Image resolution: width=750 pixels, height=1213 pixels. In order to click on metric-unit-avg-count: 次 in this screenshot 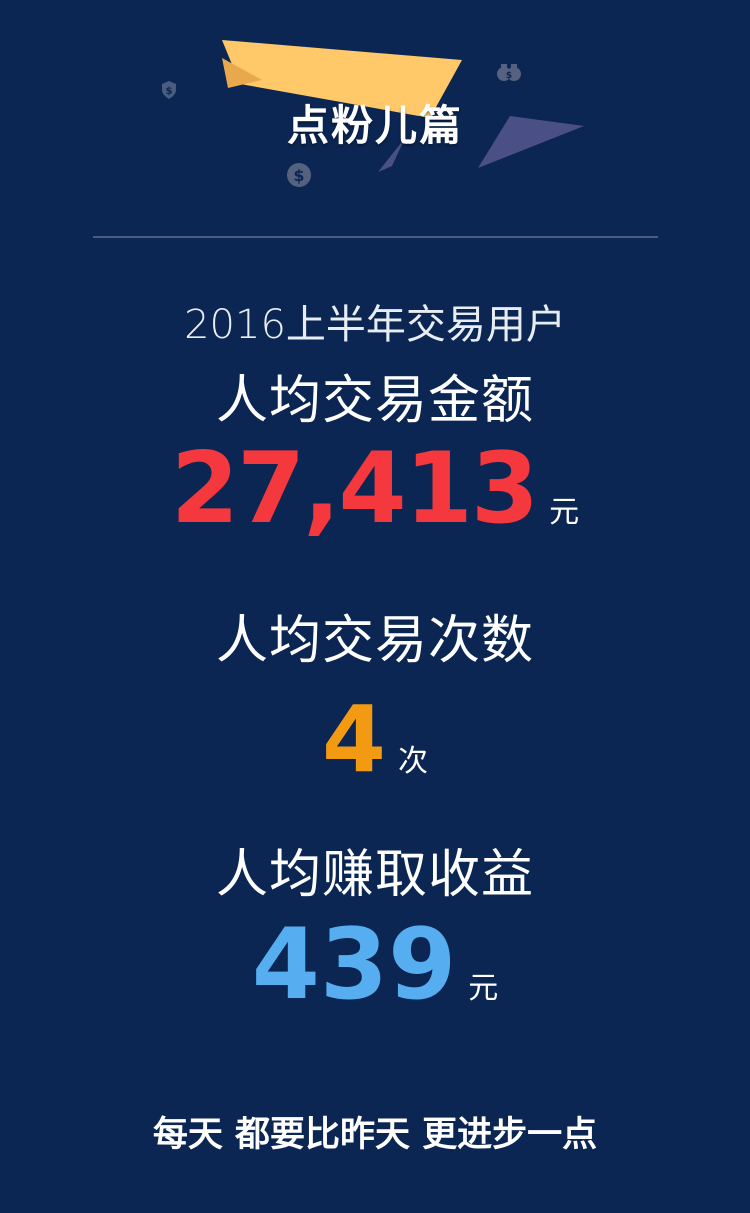, I will do `click(413, 761)`.